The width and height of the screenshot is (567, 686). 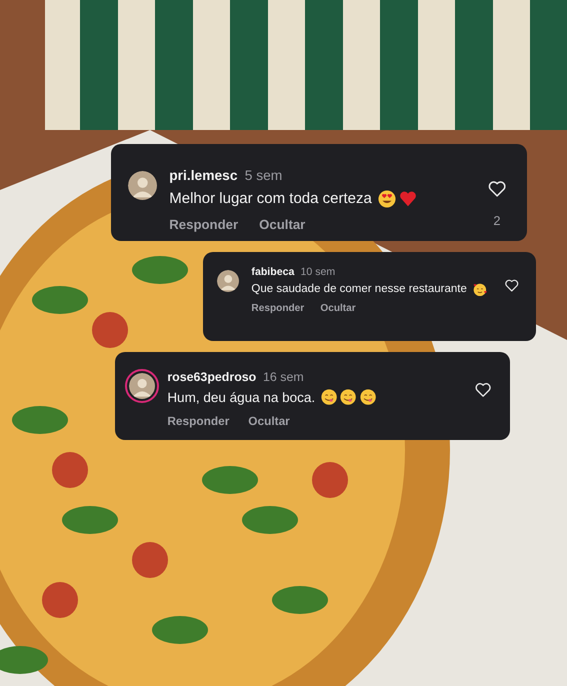 I want to click on username: rose63pedroso, so click(x=211, y=377).